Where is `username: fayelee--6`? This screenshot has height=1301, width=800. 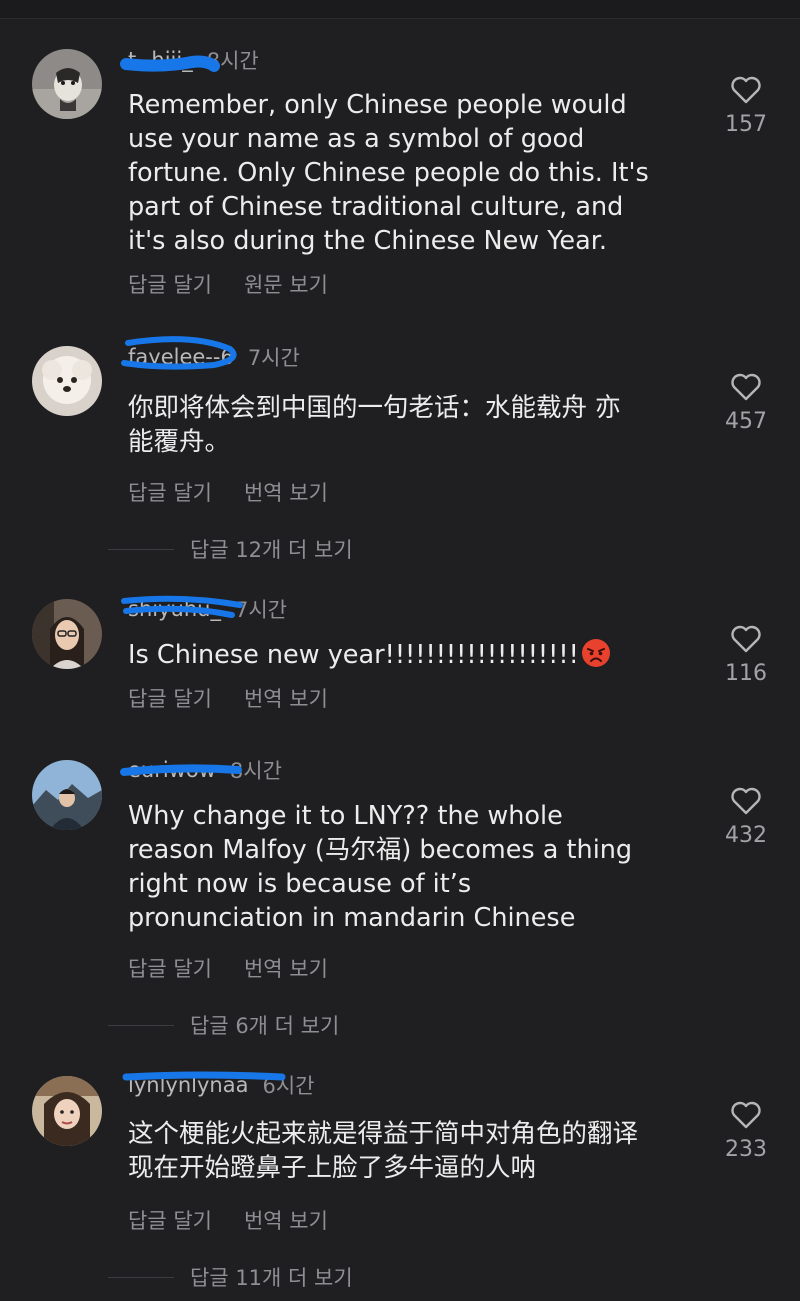
username: fayelee--6 is located at coordinates (179, 353).